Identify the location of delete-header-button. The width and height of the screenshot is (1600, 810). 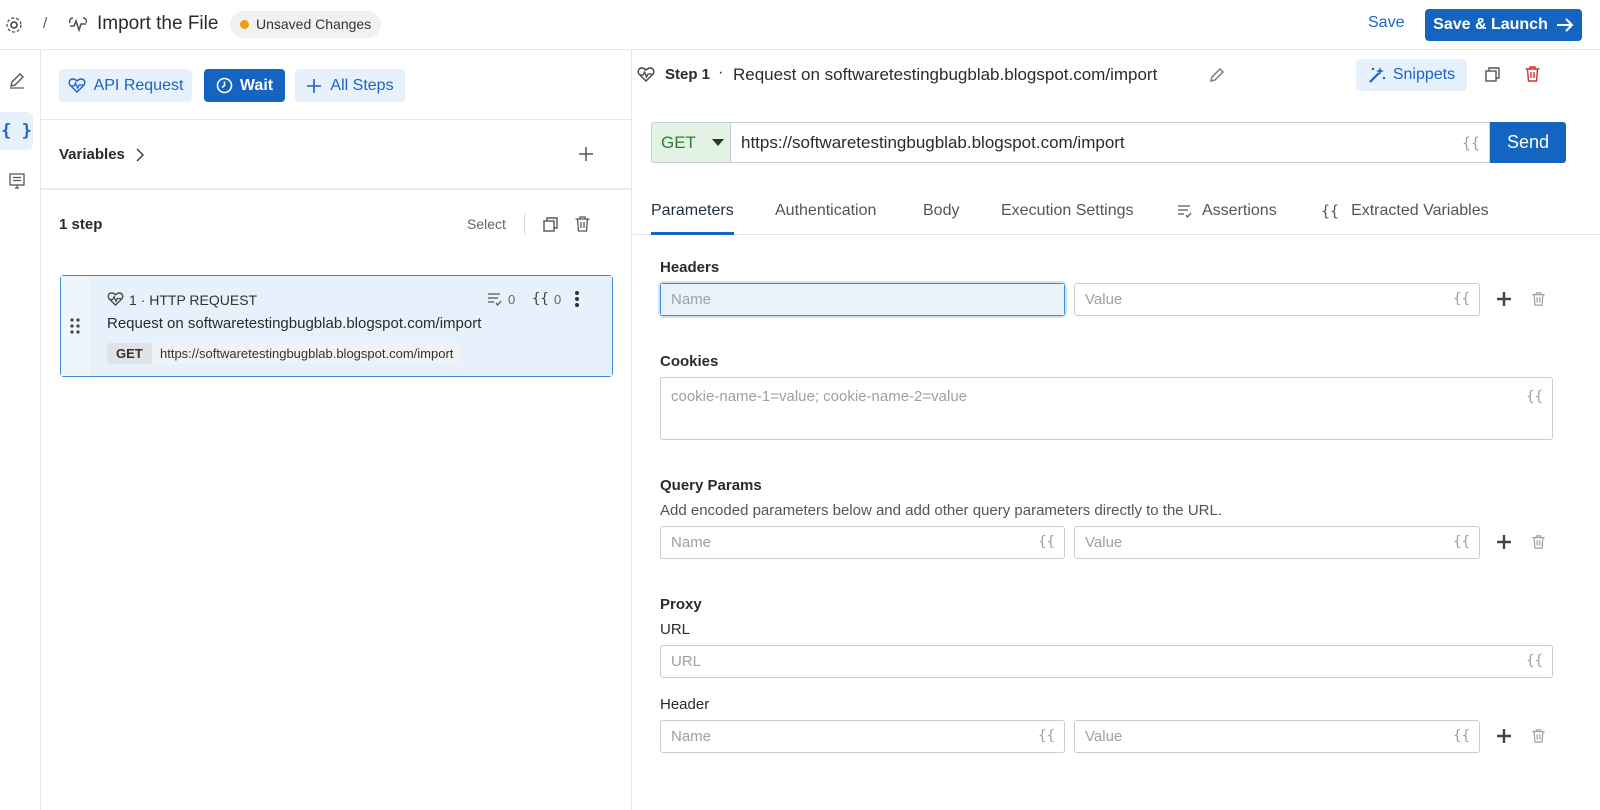
(1538, 299).